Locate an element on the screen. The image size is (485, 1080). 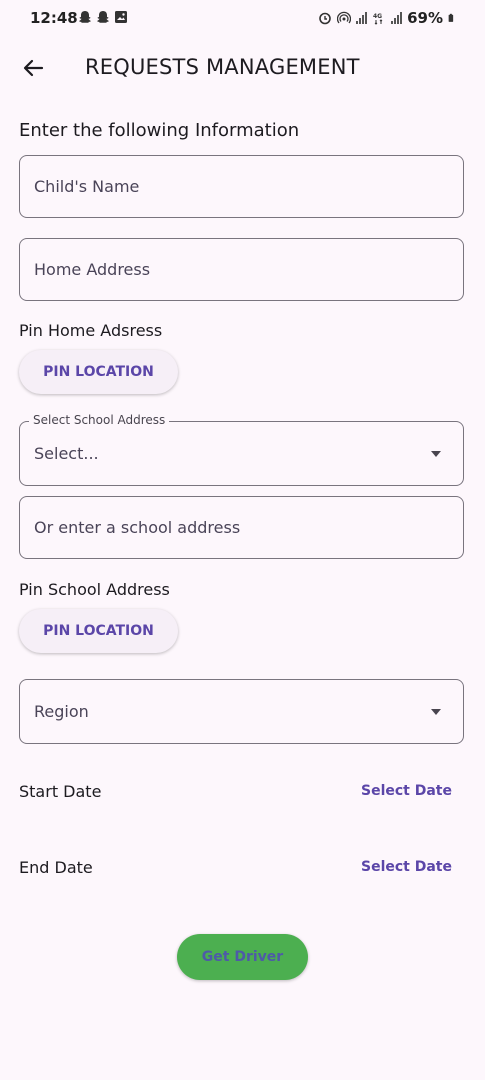
home-address-field: Home Address is located at coordinates (241, 269).